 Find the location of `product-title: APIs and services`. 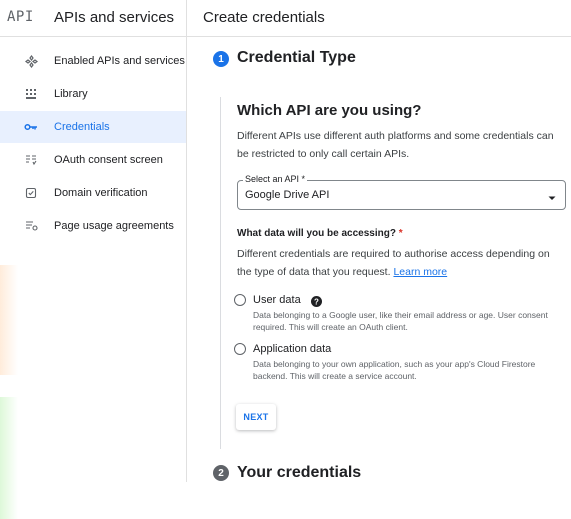

product-title: APIs and services is located at coordinates (114, 17).